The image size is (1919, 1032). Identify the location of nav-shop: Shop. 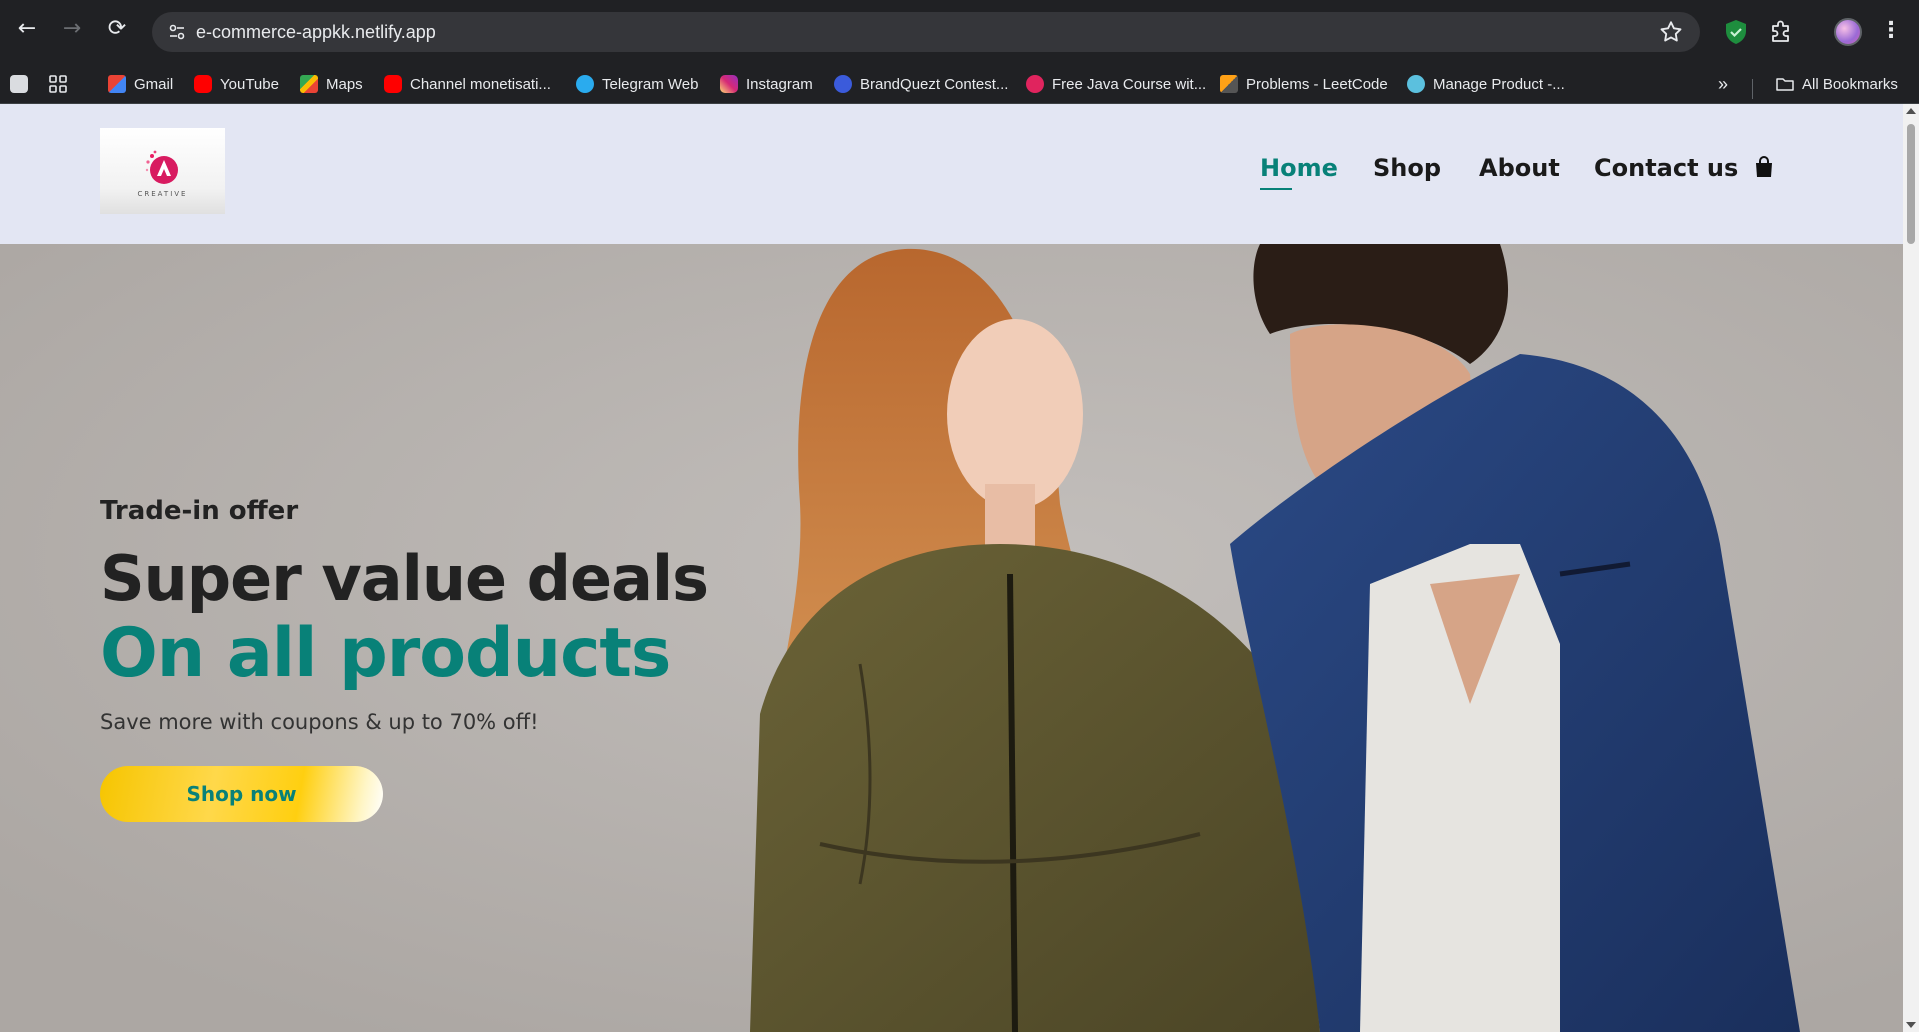
(1407, 168).